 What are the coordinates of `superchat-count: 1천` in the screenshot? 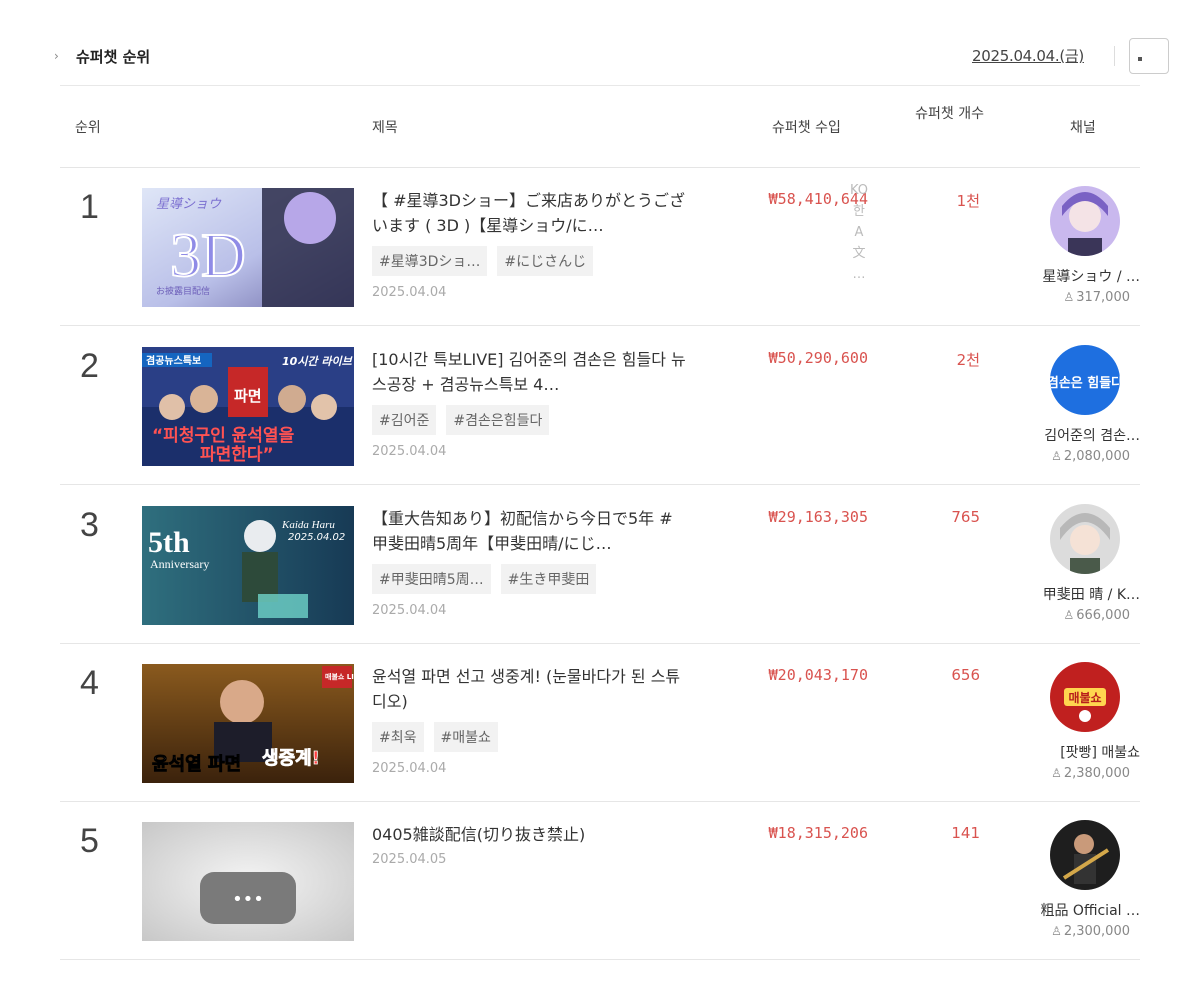 It's located at (968, 201).